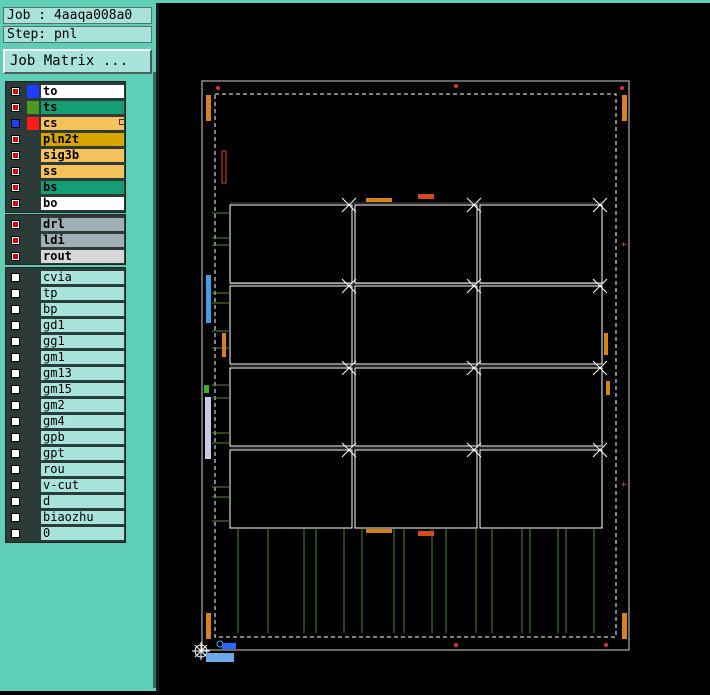 The image size is (710, 695). Describe the element at coordinates (82, 341) in the screenshot. I see `layer-name: gg1` at that location.